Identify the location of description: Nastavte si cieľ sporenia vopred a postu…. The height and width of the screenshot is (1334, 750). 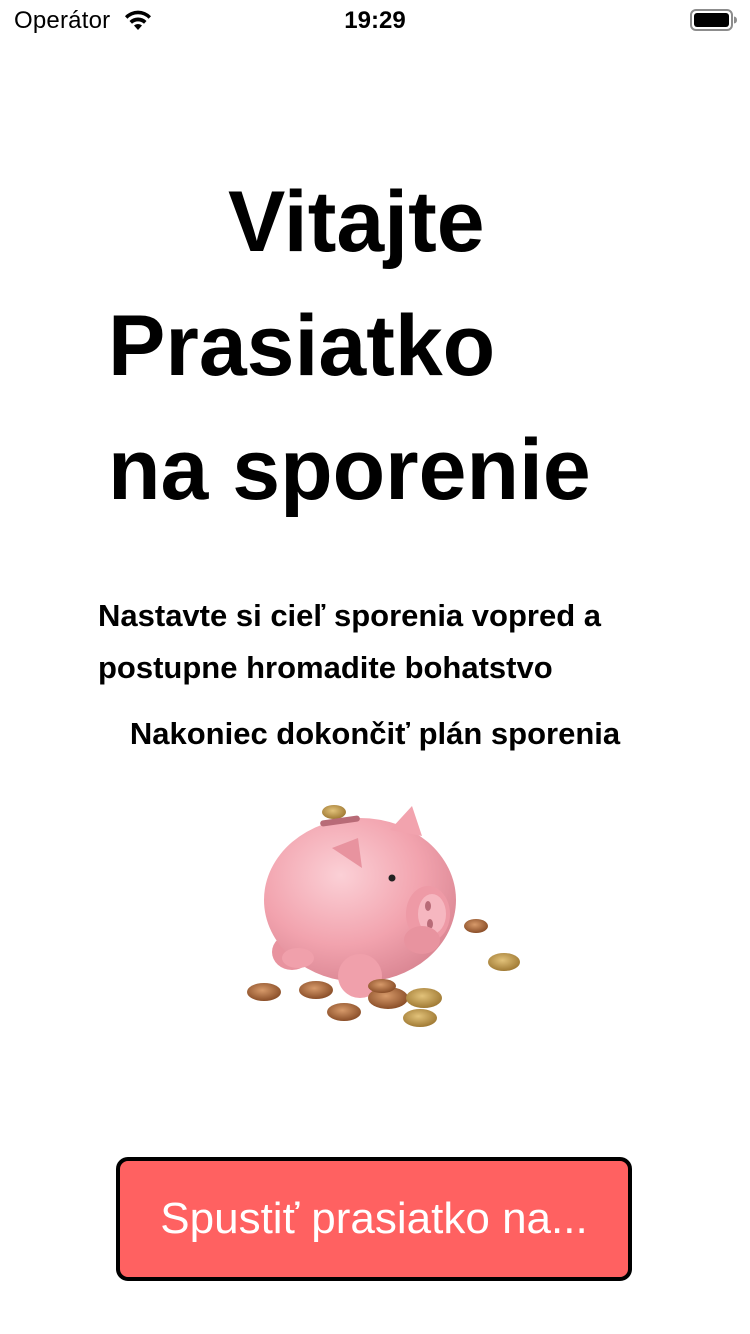
(398, 642).